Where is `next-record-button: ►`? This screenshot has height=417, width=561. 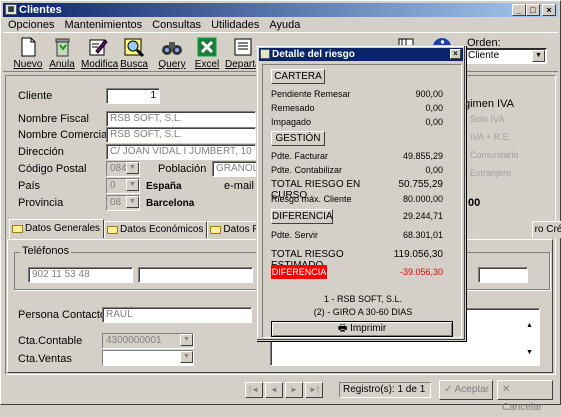
next-record-button: ► is located at coordinates (294, 390).